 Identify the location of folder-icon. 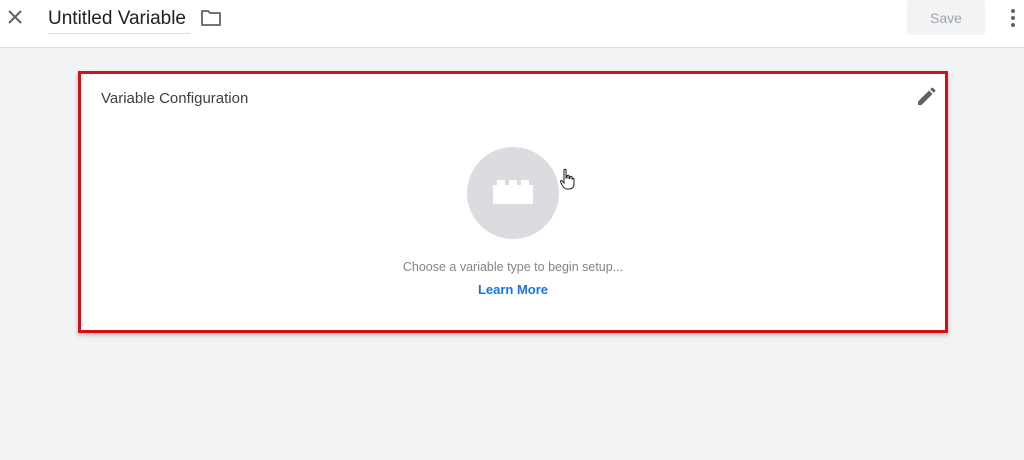
(211, 18).